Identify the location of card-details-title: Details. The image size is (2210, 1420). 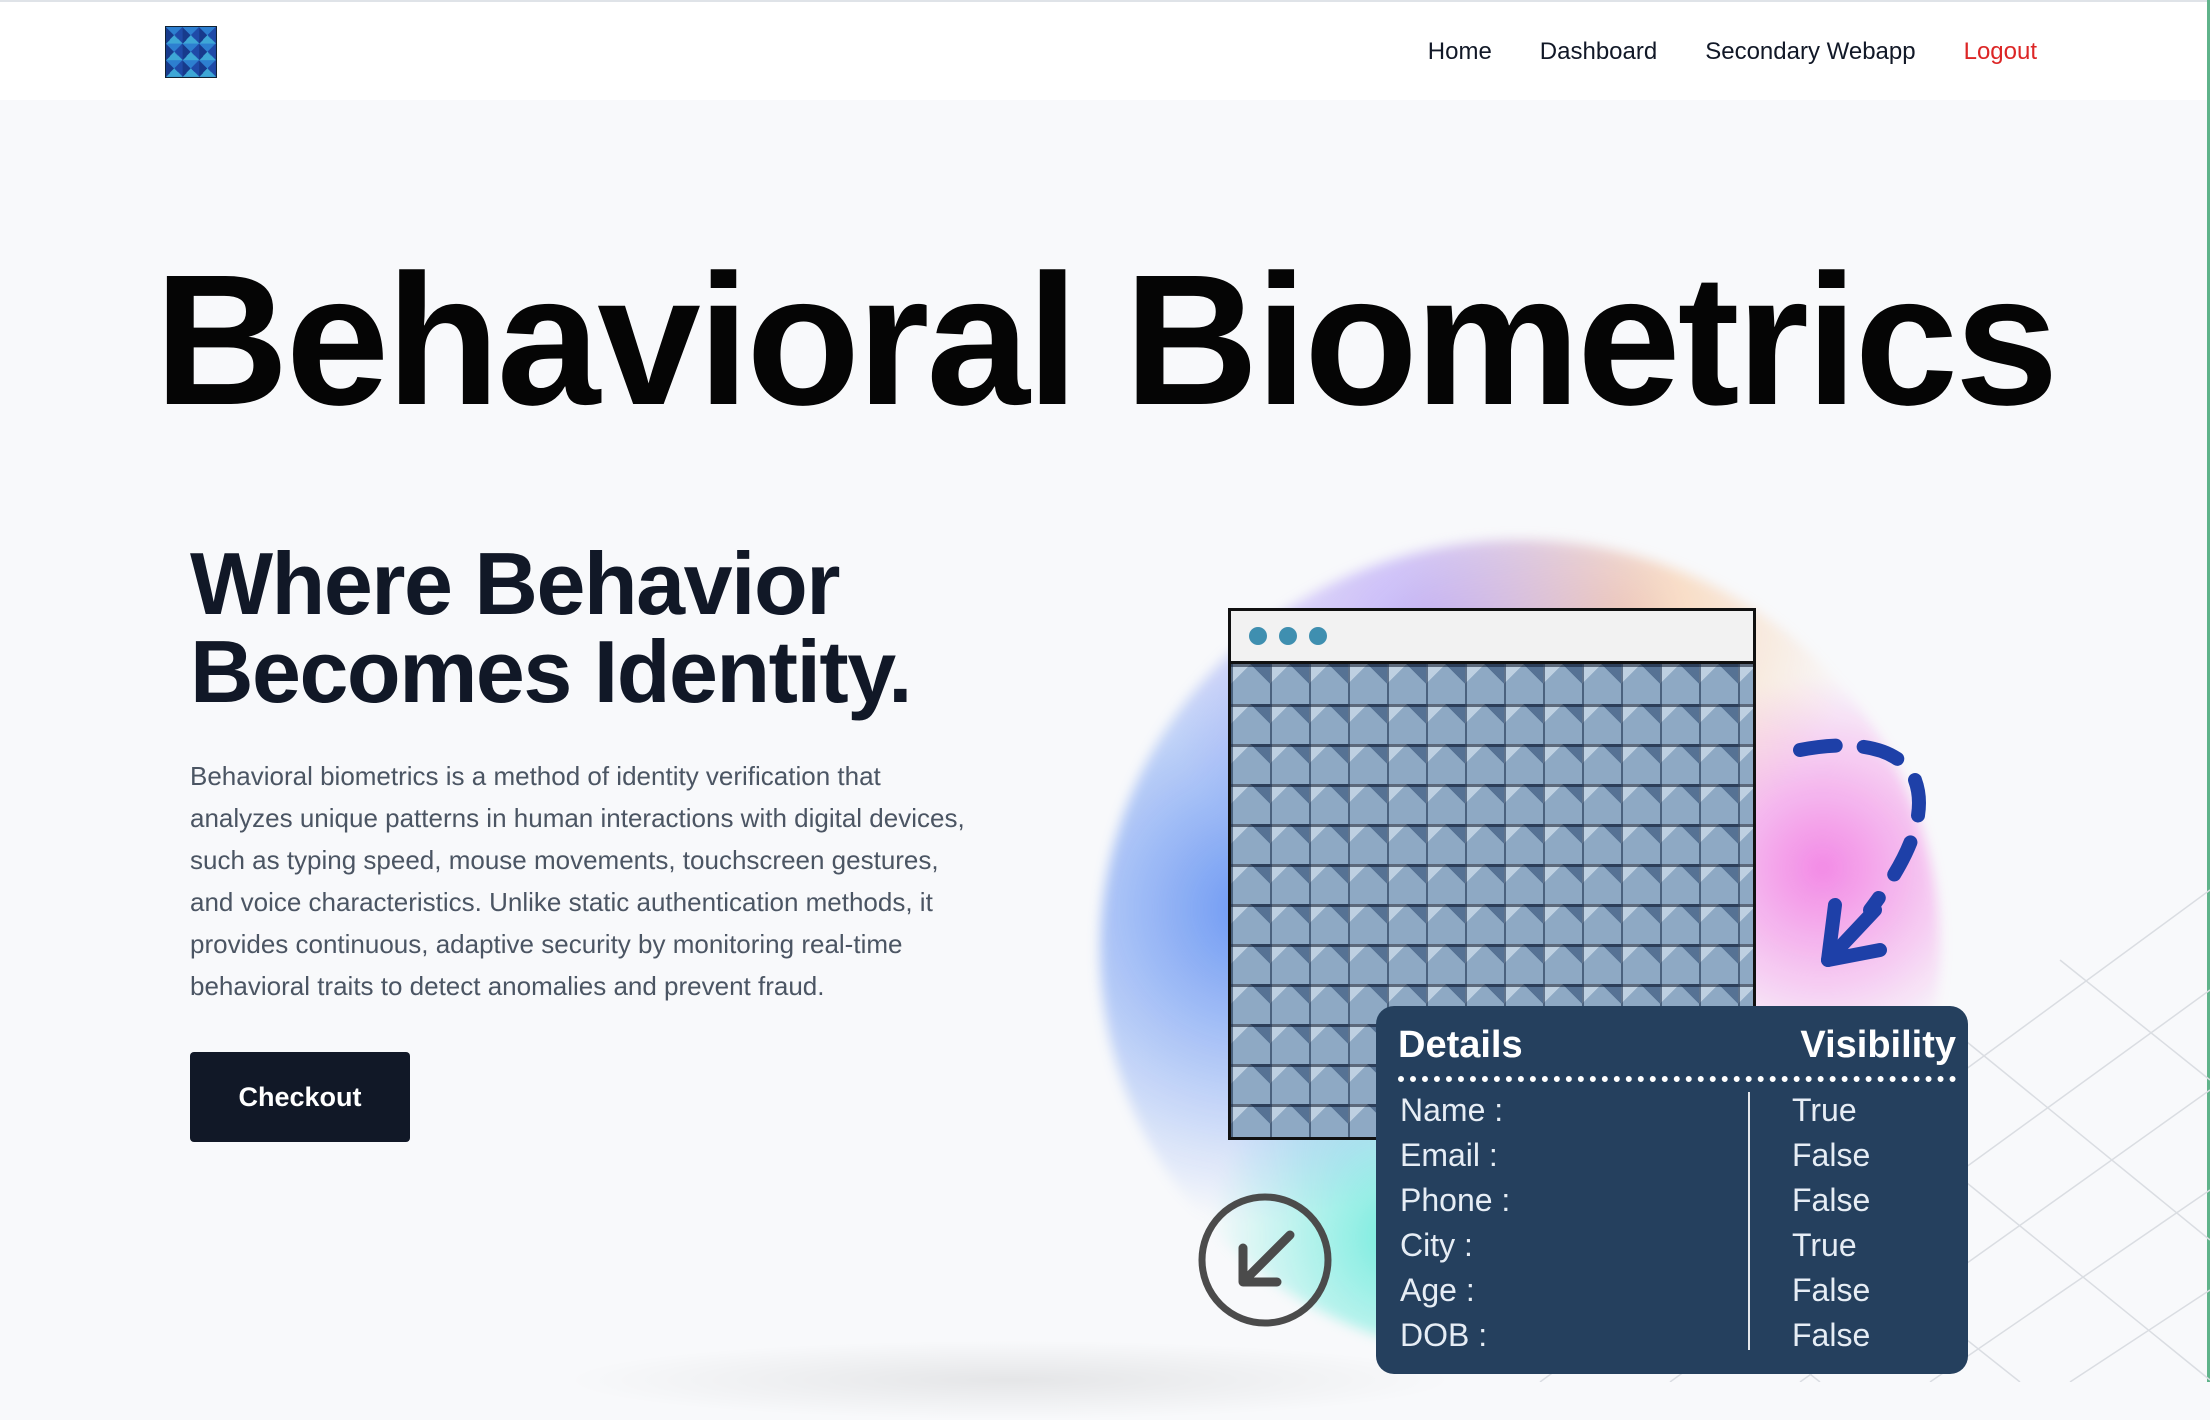
(1460, 1044).